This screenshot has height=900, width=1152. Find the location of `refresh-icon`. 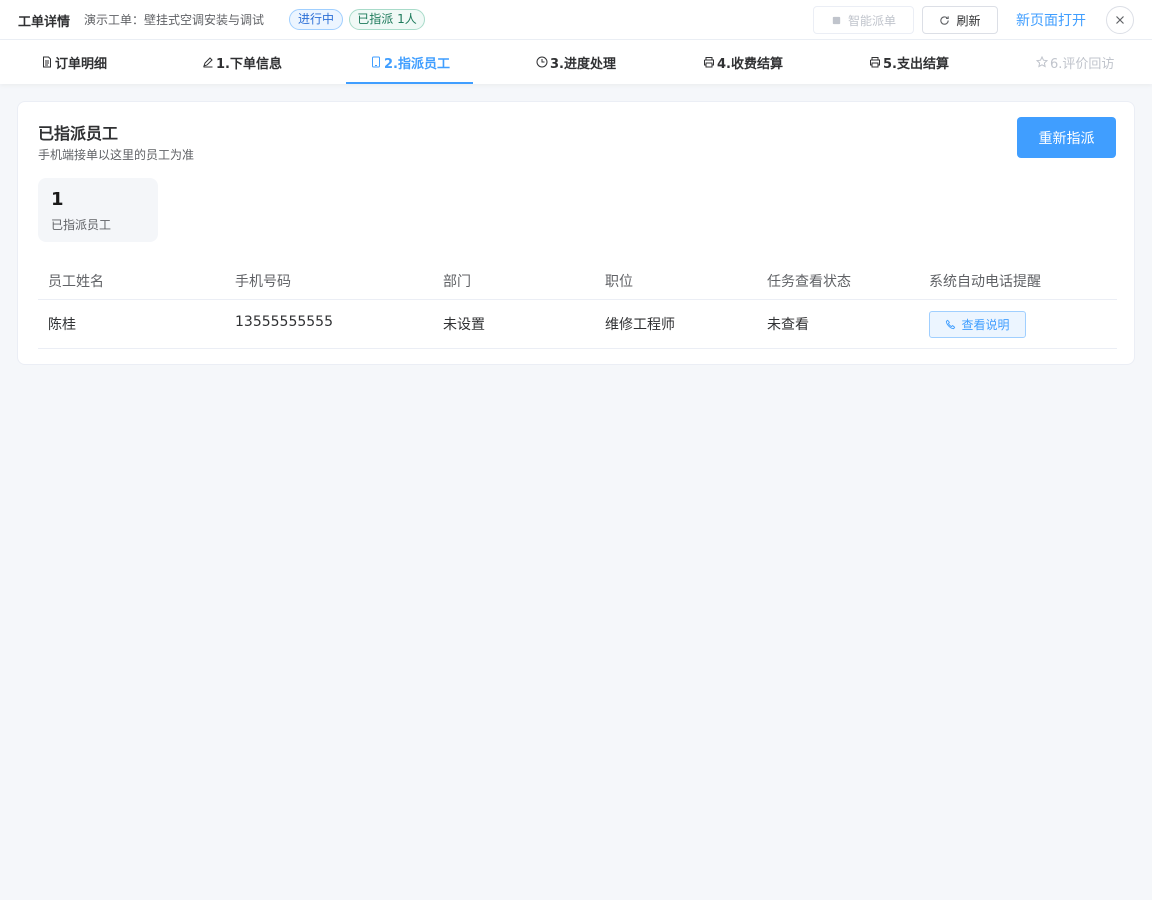

refresh-icon is located at coordinates (945, 20).